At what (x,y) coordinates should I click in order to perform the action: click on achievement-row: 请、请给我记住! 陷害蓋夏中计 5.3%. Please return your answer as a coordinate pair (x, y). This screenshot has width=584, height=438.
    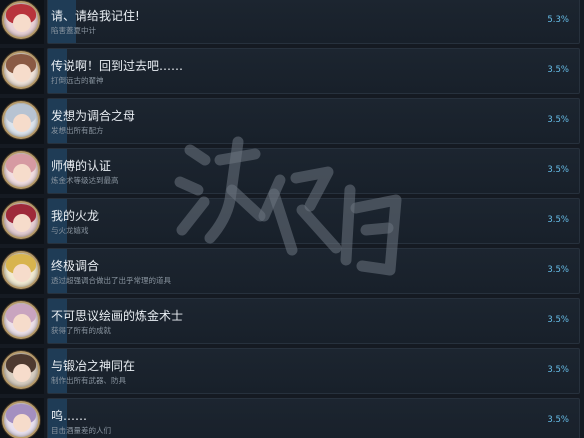
    Looking at the image, I should click on (292, 22).